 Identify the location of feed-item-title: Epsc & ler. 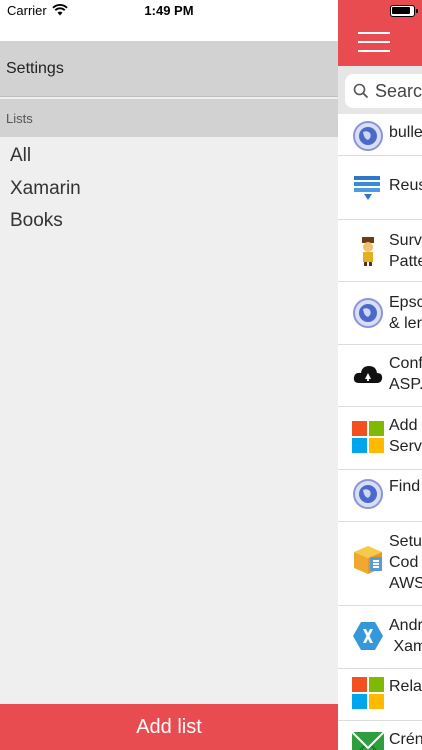
(405, 313).